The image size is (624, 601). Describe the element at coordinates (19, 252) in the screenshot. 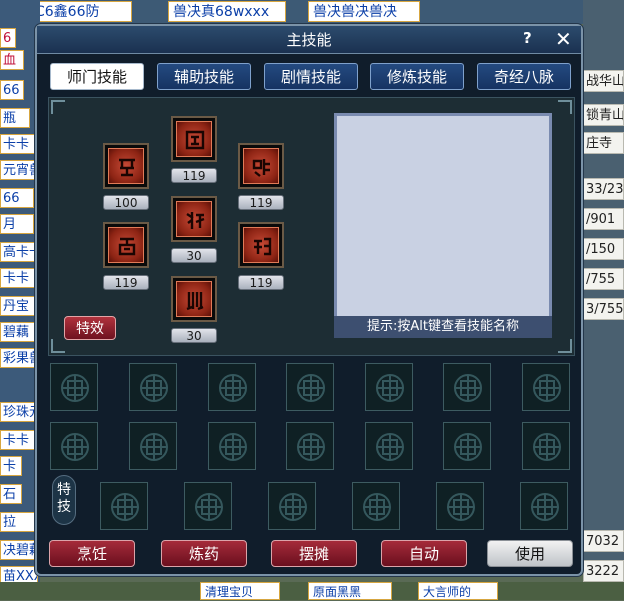

I see `bg-tag: 高卡卡` at that location.